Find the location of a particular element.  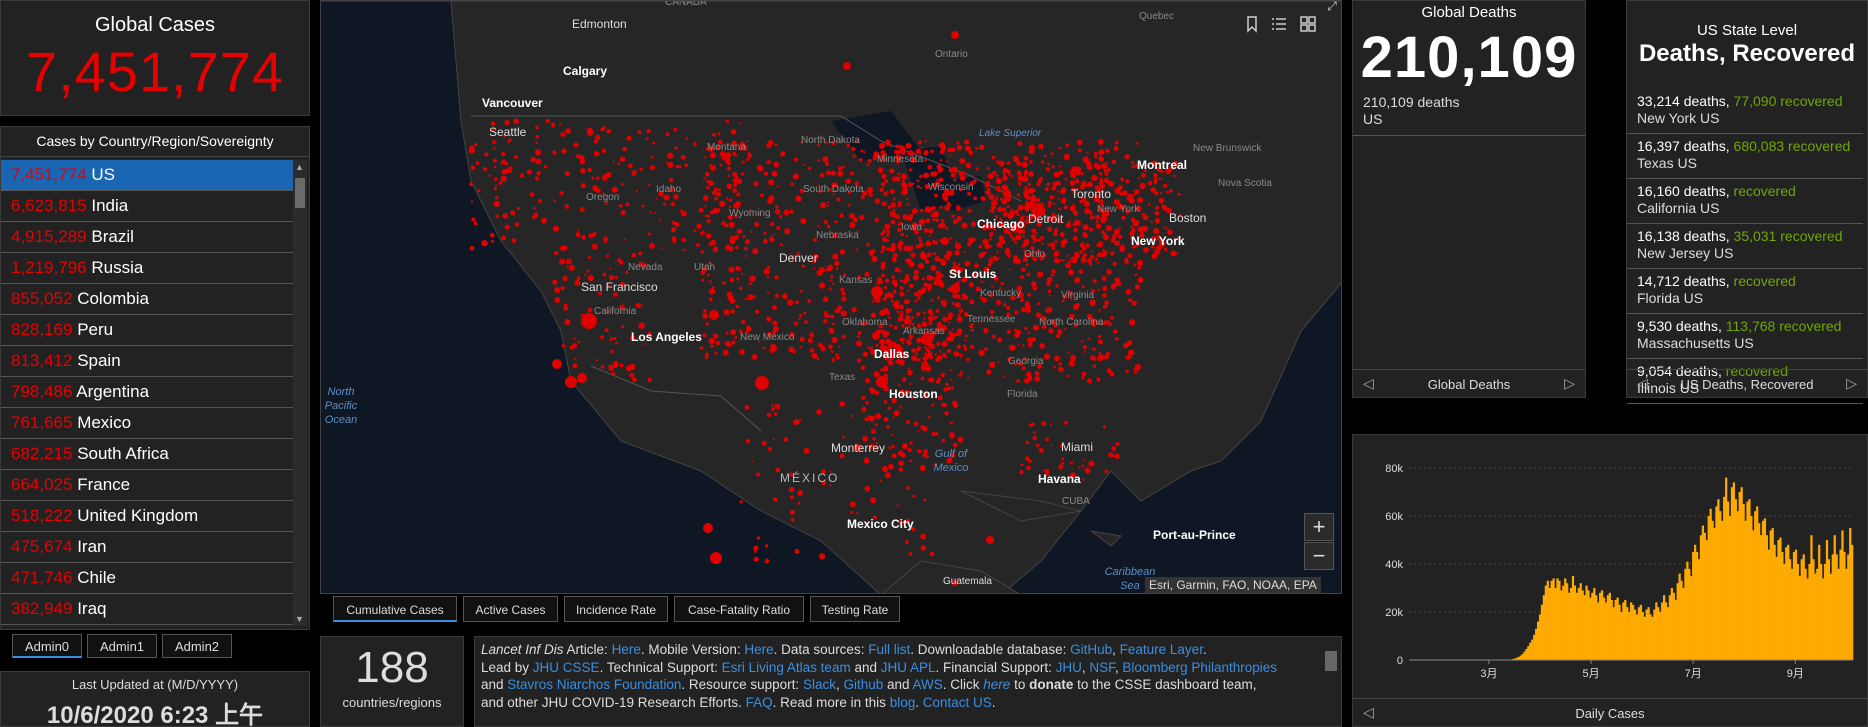

link-github2: Github is located at coordinates (863, 684).